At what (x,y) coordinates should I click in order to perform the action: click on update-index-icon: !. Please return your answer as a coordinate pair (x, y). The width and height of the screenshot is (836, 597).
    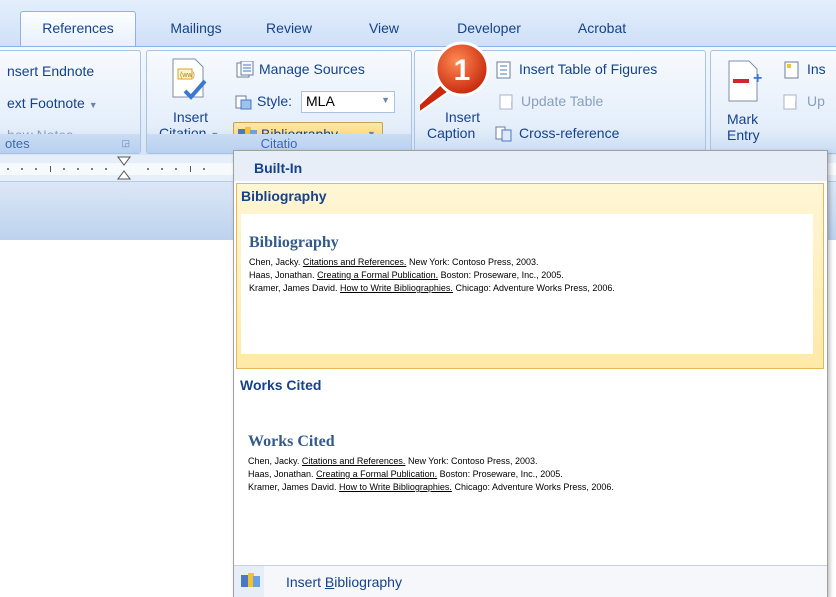
    Looking at the image, I should click on (790, 102).